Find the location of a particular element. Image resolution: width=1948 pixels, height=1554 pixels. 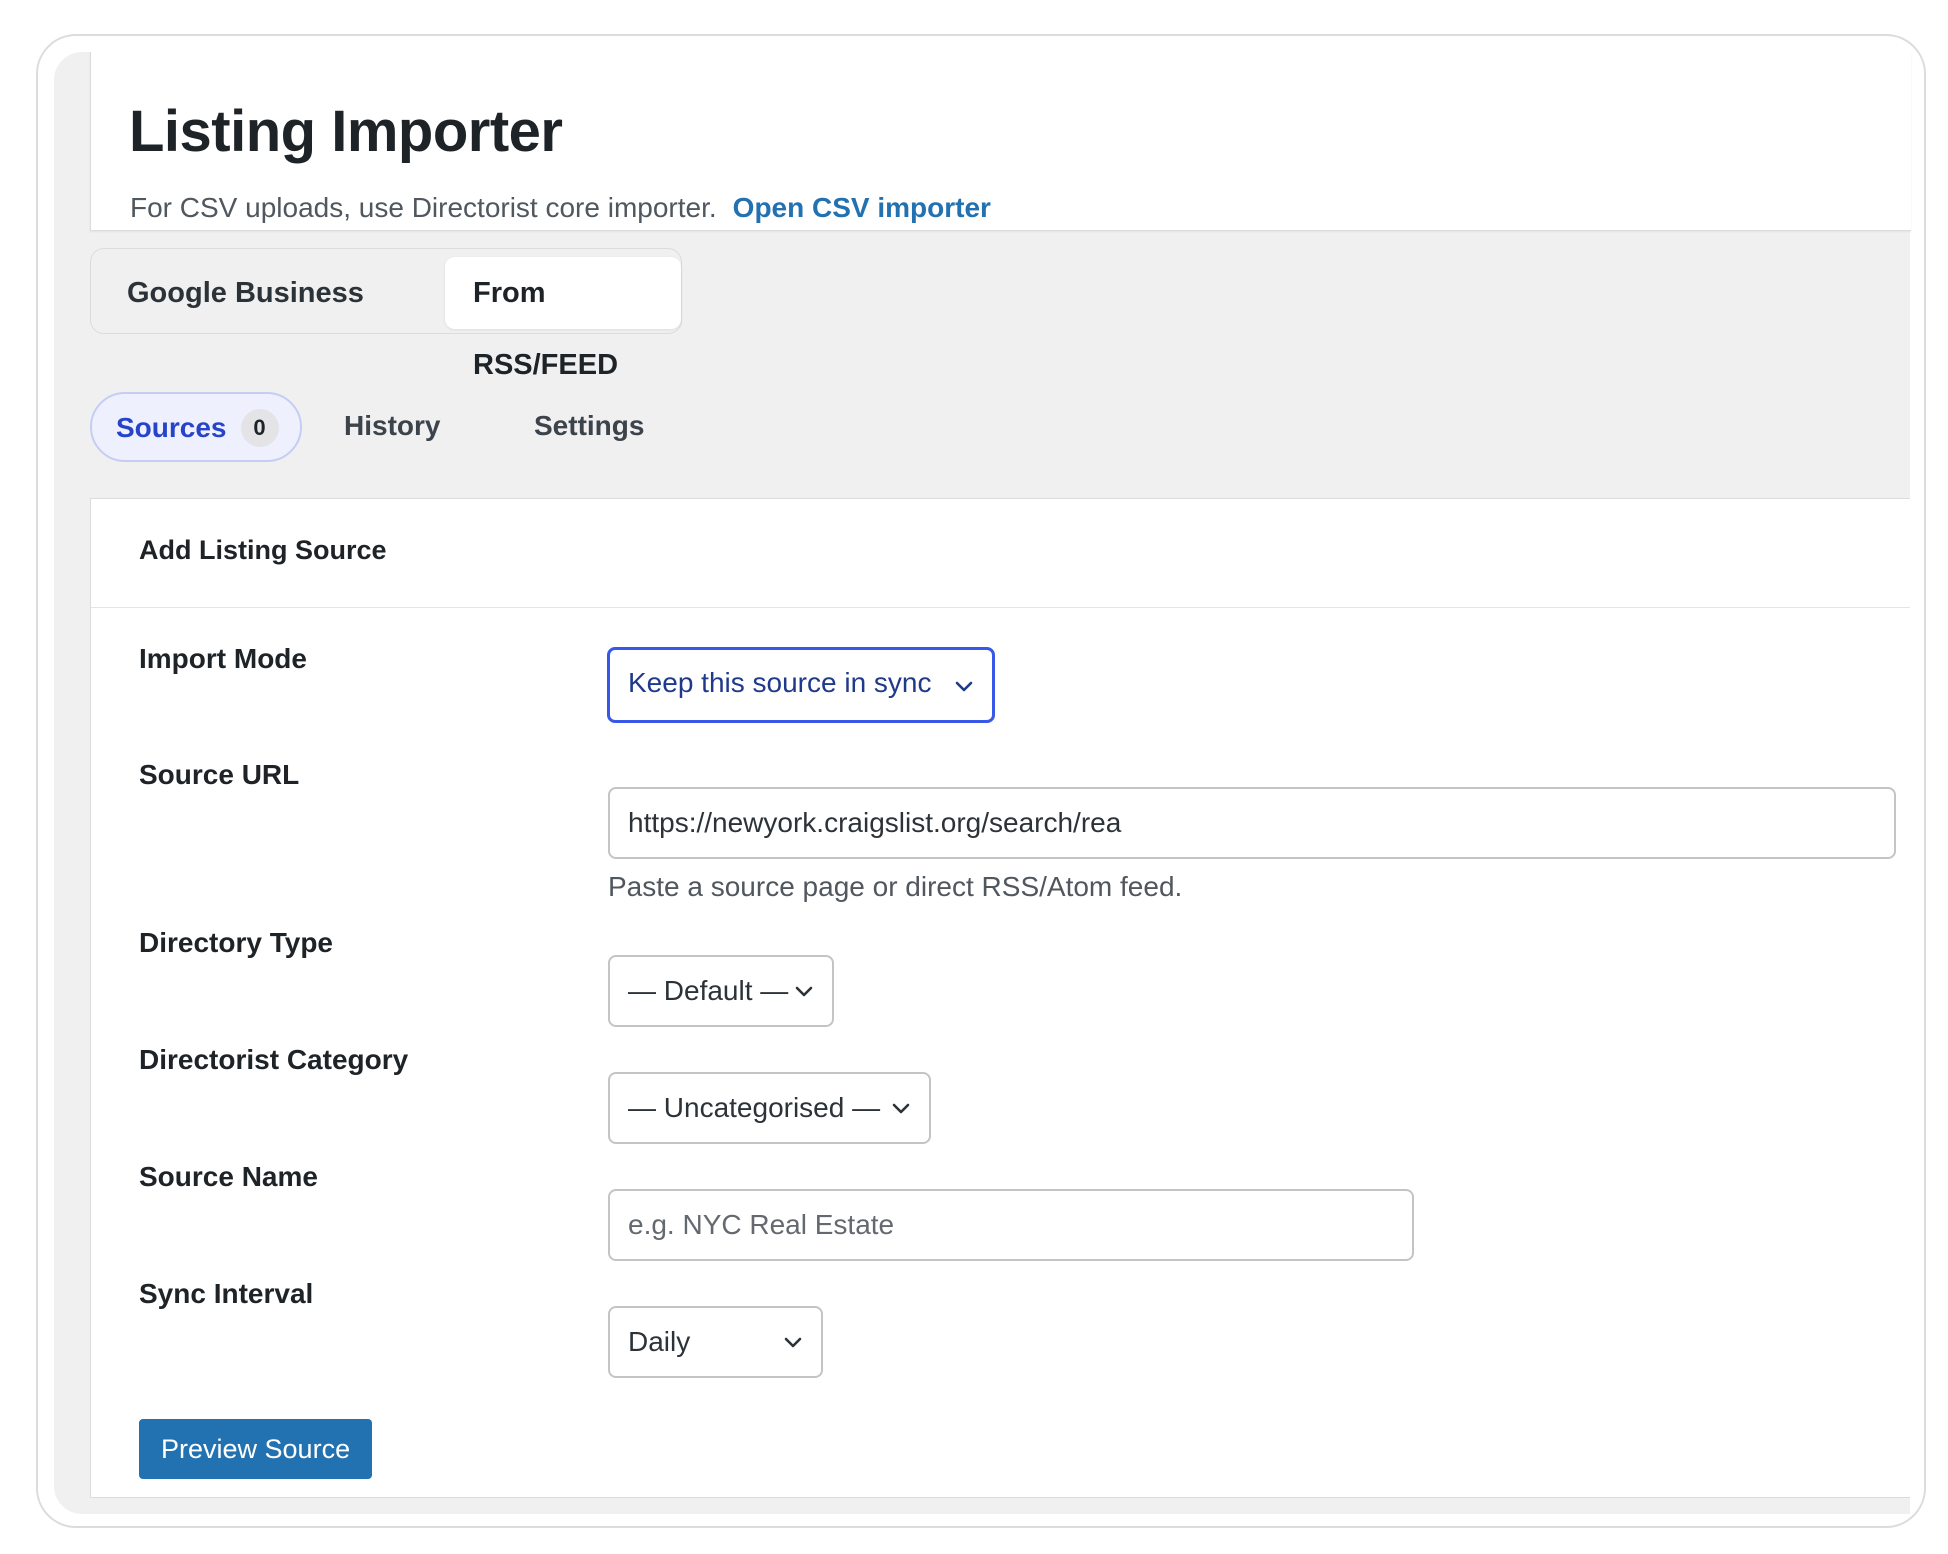

source-name-placeholder: e.g. NYC Real Estate is located at coordinates (761, 1224).